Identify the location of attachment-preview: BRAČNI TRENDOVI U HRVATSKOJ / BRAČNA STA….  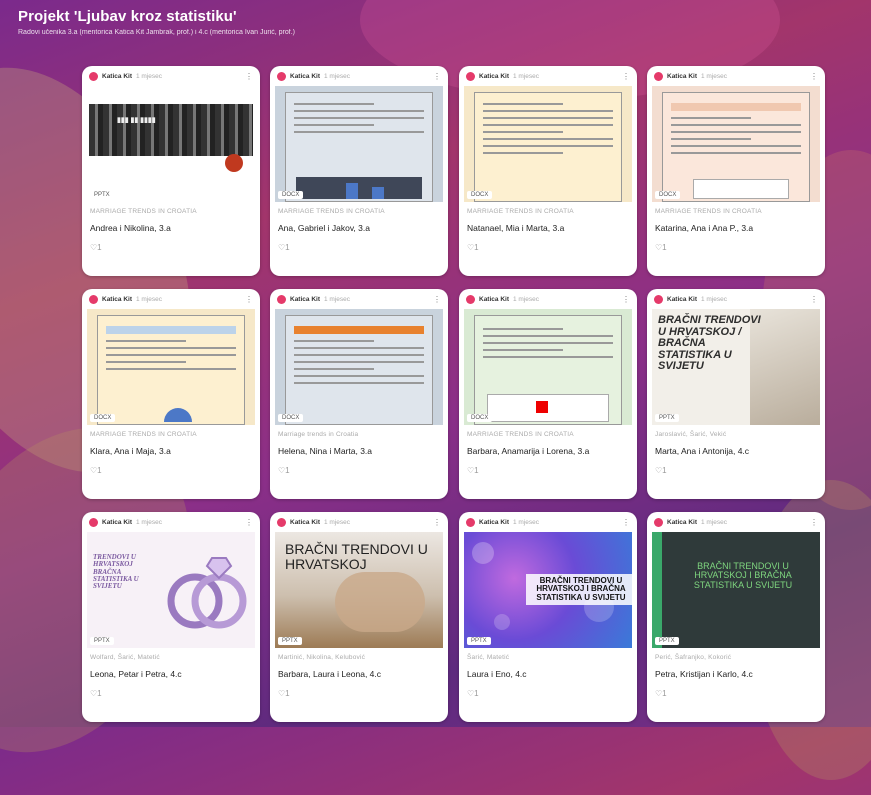
(736, 367).